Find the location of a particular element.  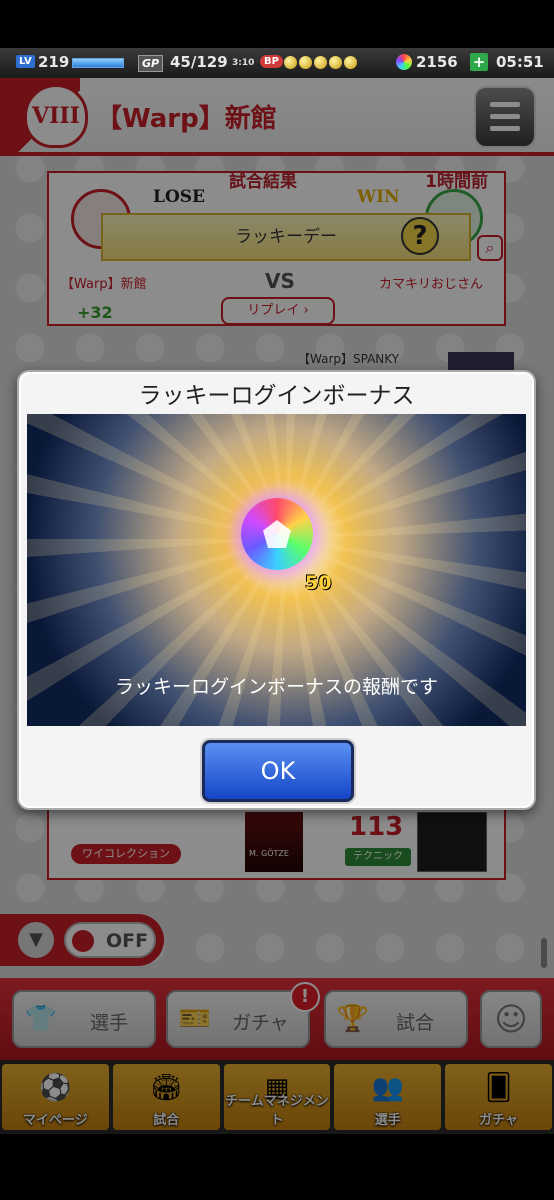

clock: 05:51 is located at coordinates (520, 62).